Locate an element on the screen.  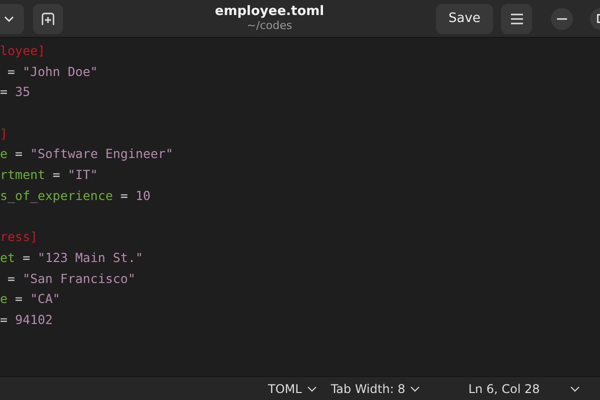
minimize-button is located at coordinates (562, 19).